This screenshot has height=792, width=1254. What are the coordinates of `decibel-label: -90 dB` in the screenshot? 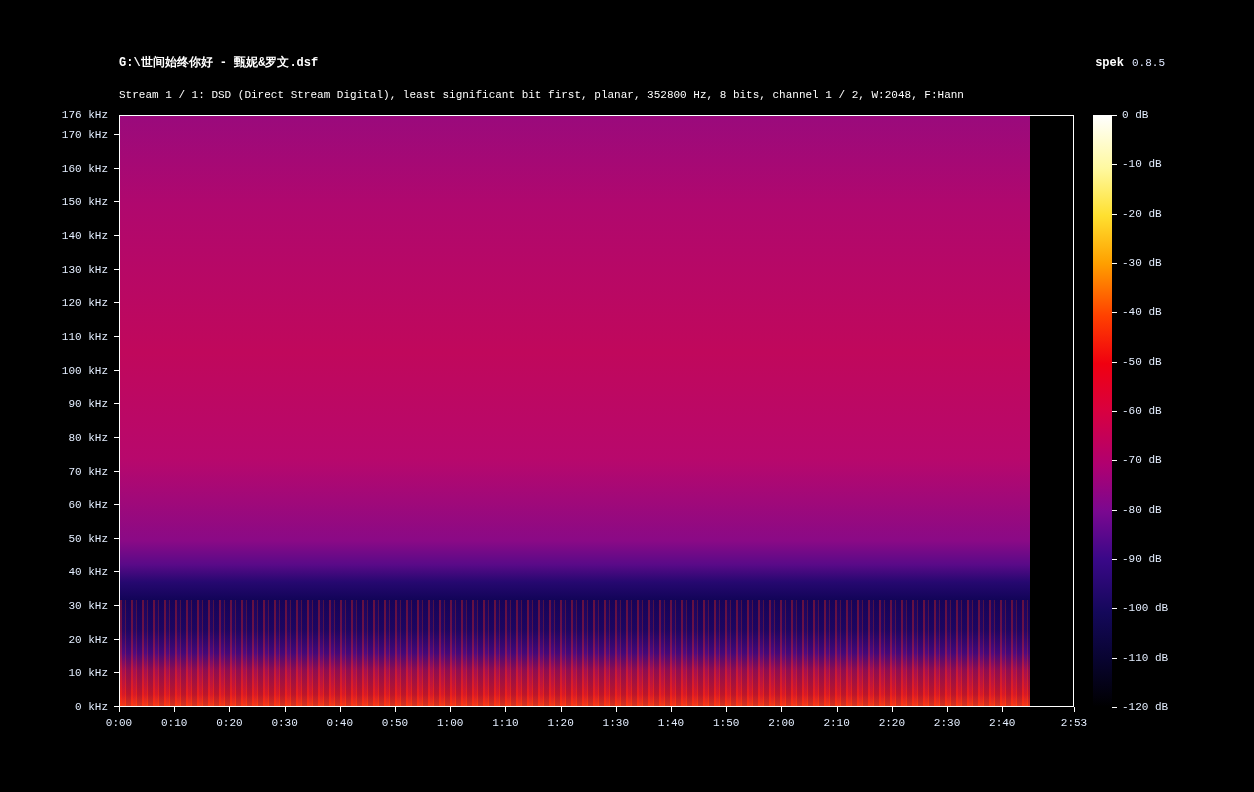 It's located at (1142, 559).